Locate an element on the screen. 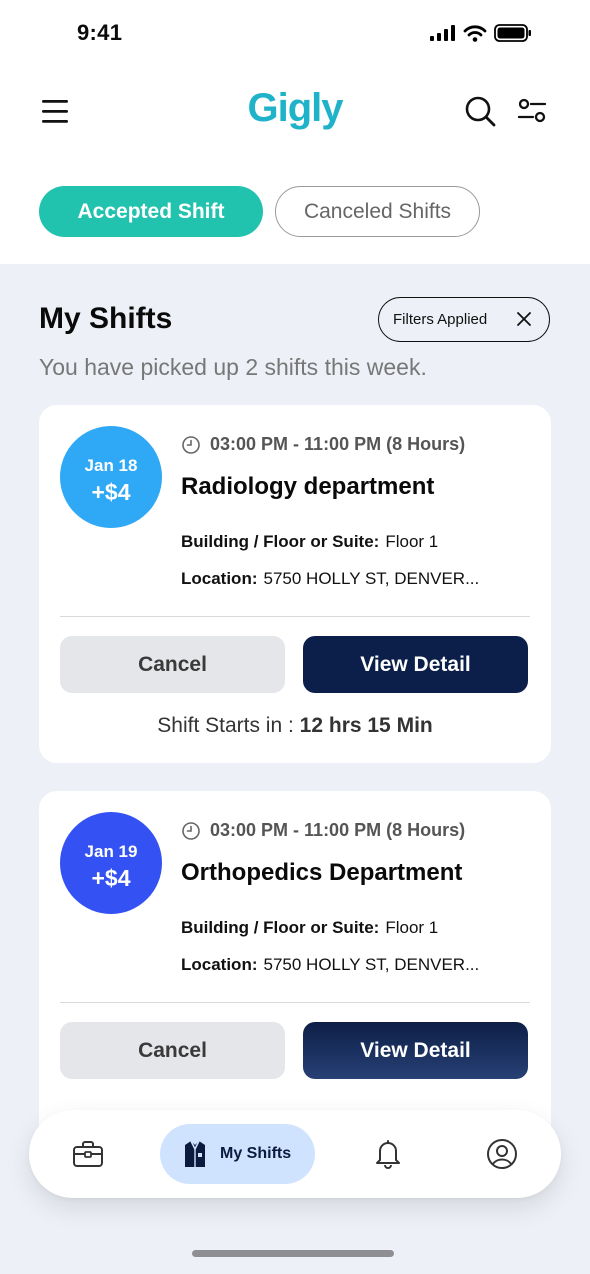  shift-date: Jan 18 is located at coordinates (111, 465).